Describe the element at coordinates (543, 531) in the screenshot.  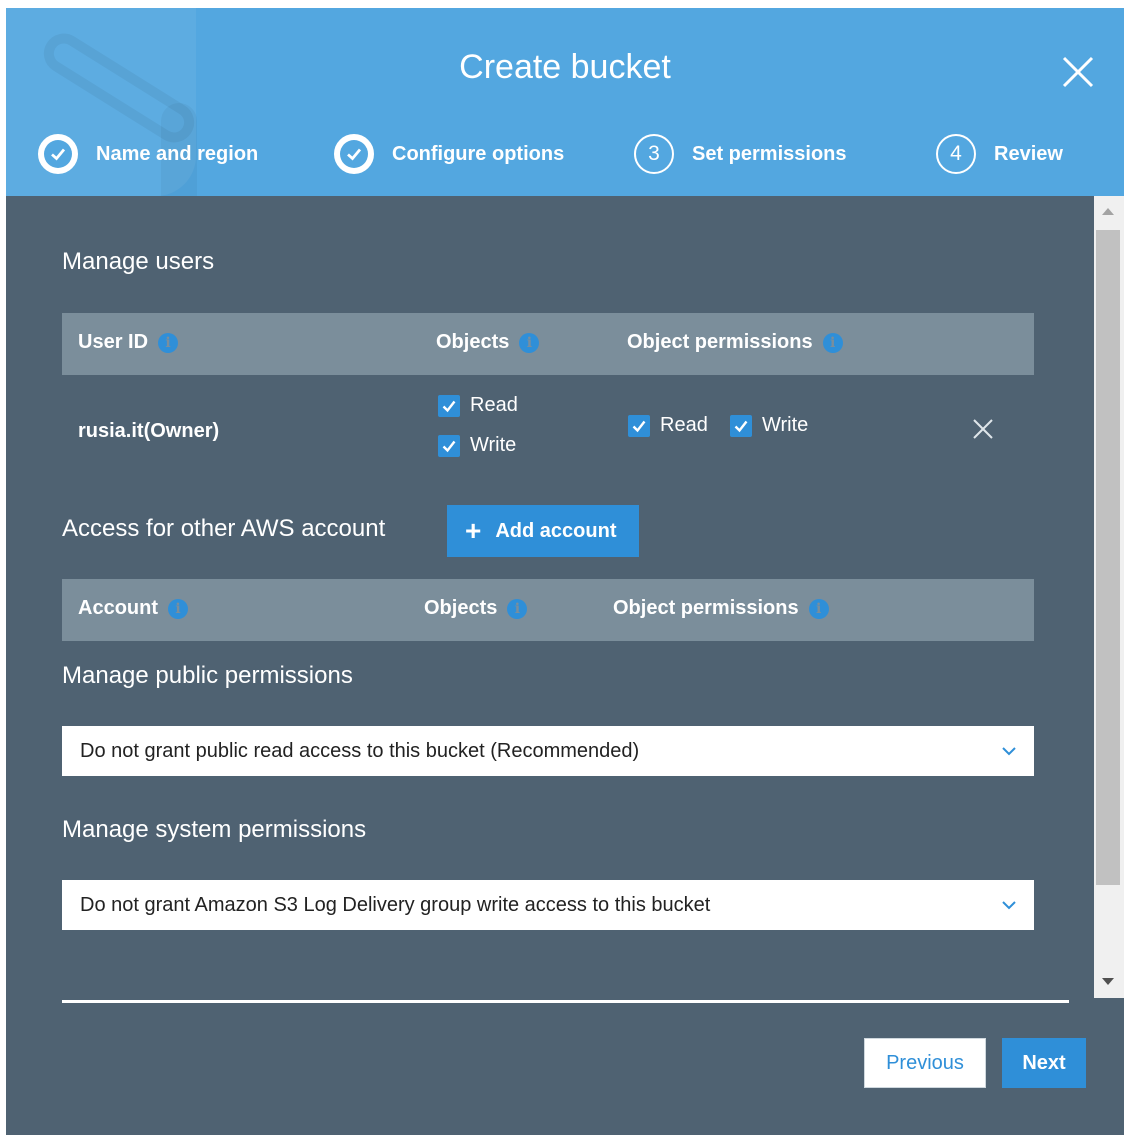
I see `add-account-button: + Add account` at that location.